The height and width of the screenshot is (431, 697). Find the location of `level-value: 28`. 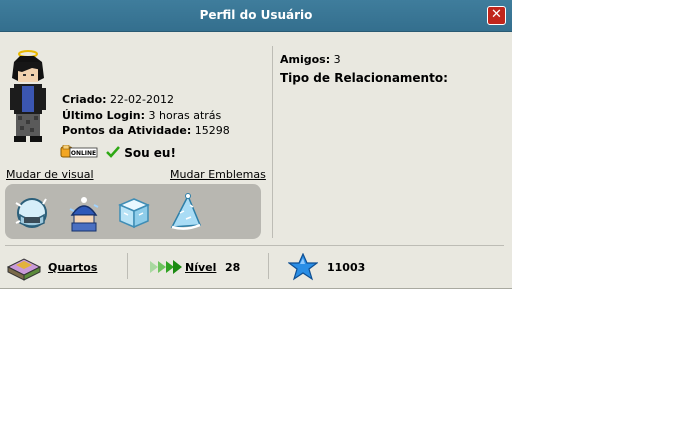

level-value: 28 is located at coordinates (233, 267).